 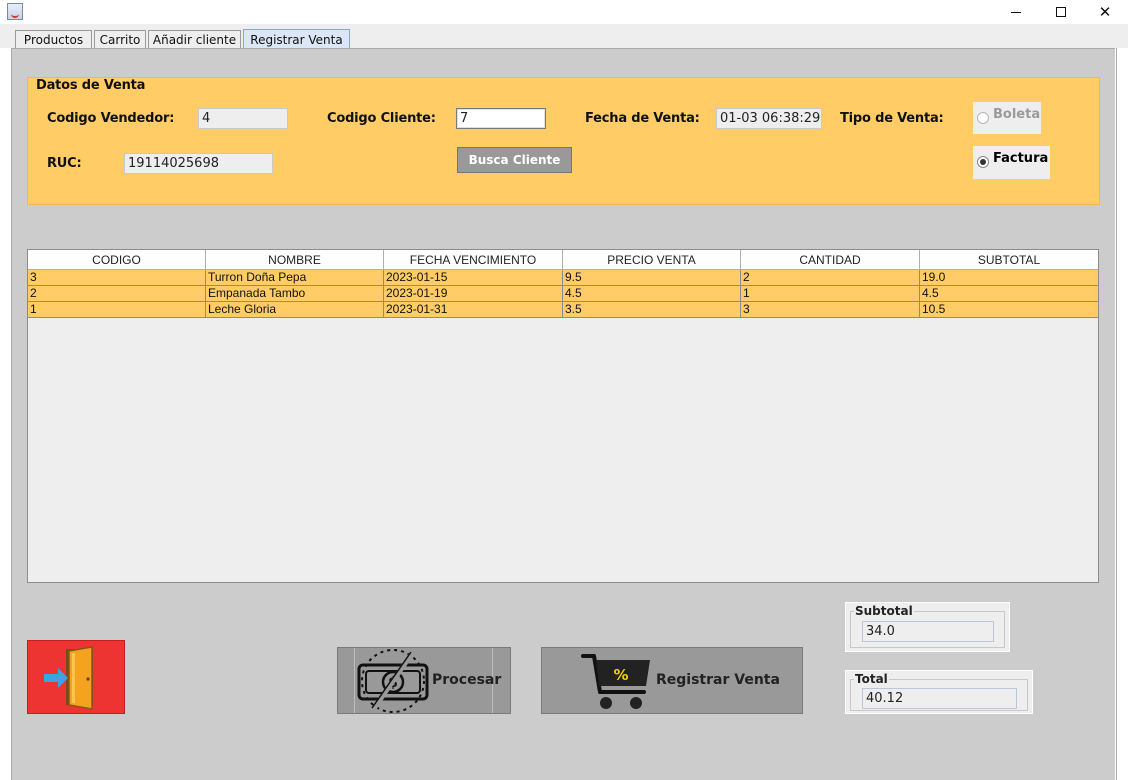 What do you see at coordinates (198, 163) in the screenshot?
I see `ruc-field: 19114025698` at bounding box center [198, 163].